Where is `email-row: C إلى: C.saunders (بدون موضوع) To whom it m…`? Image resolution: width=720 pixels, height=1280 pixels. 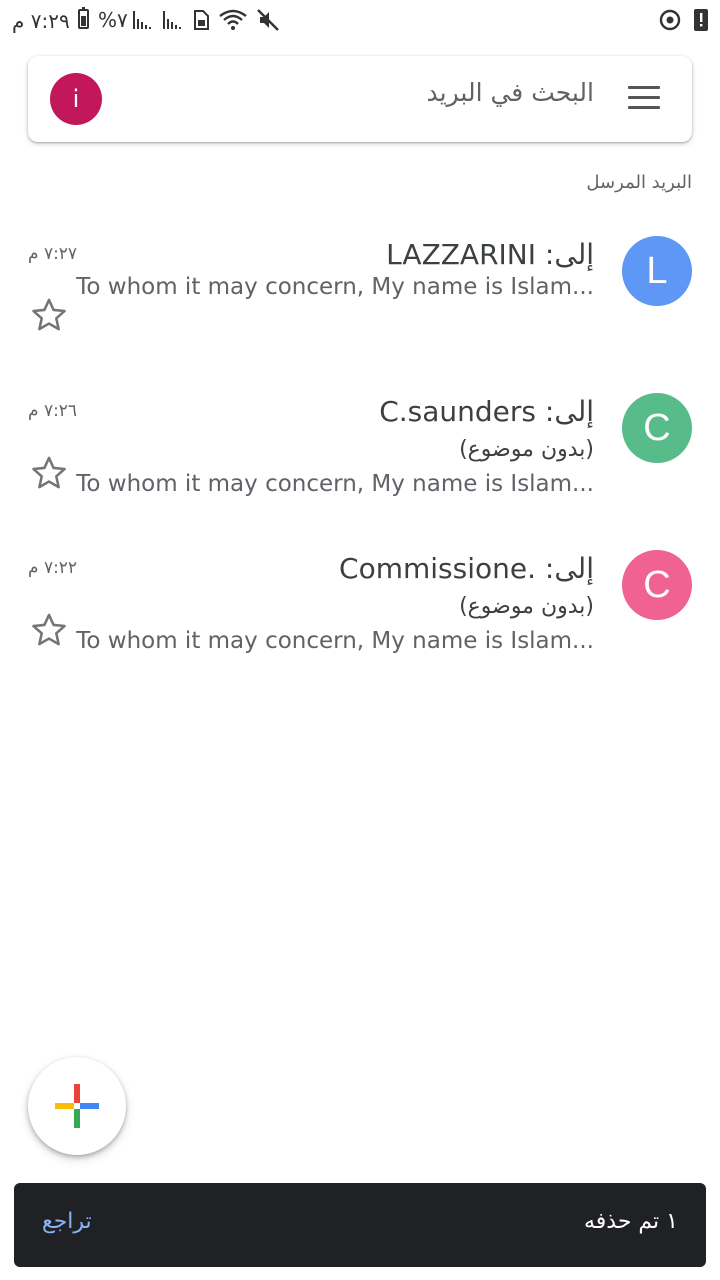 email-row: C إلى: C.saunders (بدون موضوع) To whom it m… is located at coordinates (360, 468).